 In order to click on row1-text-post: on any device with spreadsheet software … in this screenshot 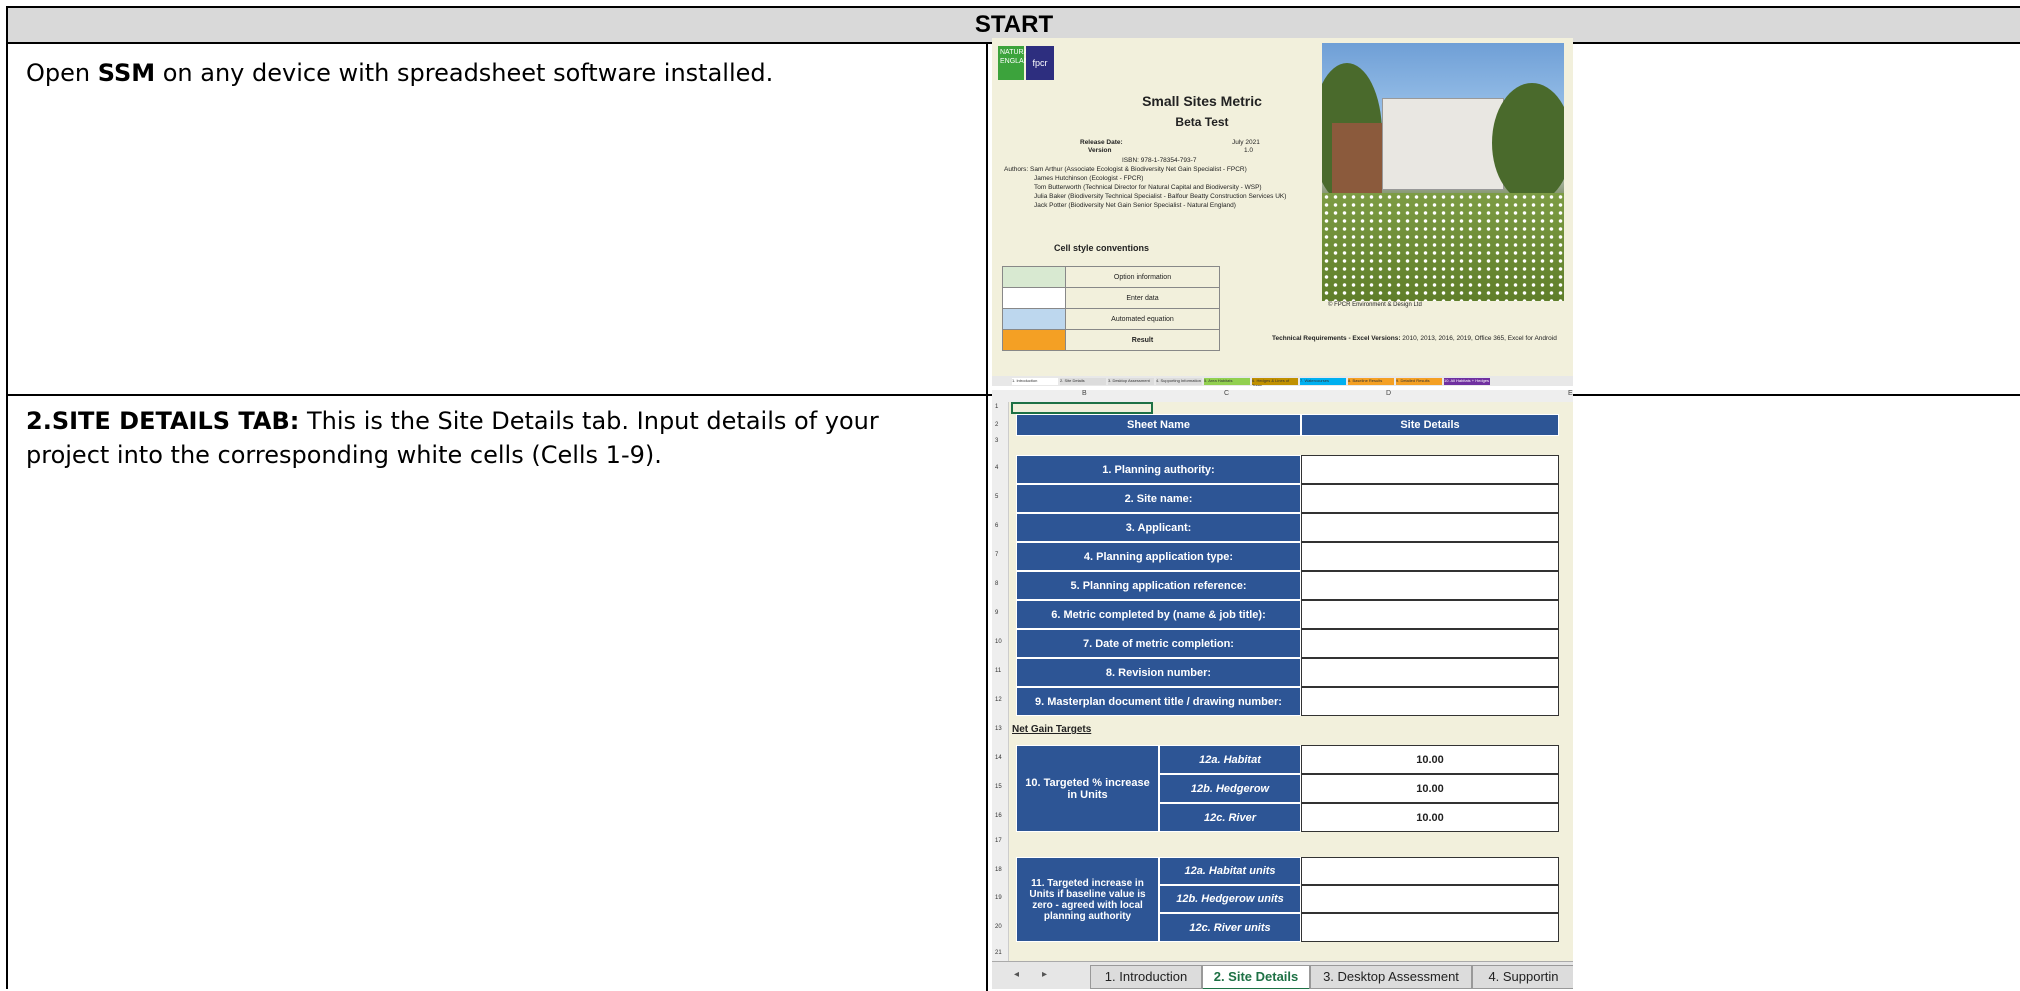, I will do `click(464, 73)`.